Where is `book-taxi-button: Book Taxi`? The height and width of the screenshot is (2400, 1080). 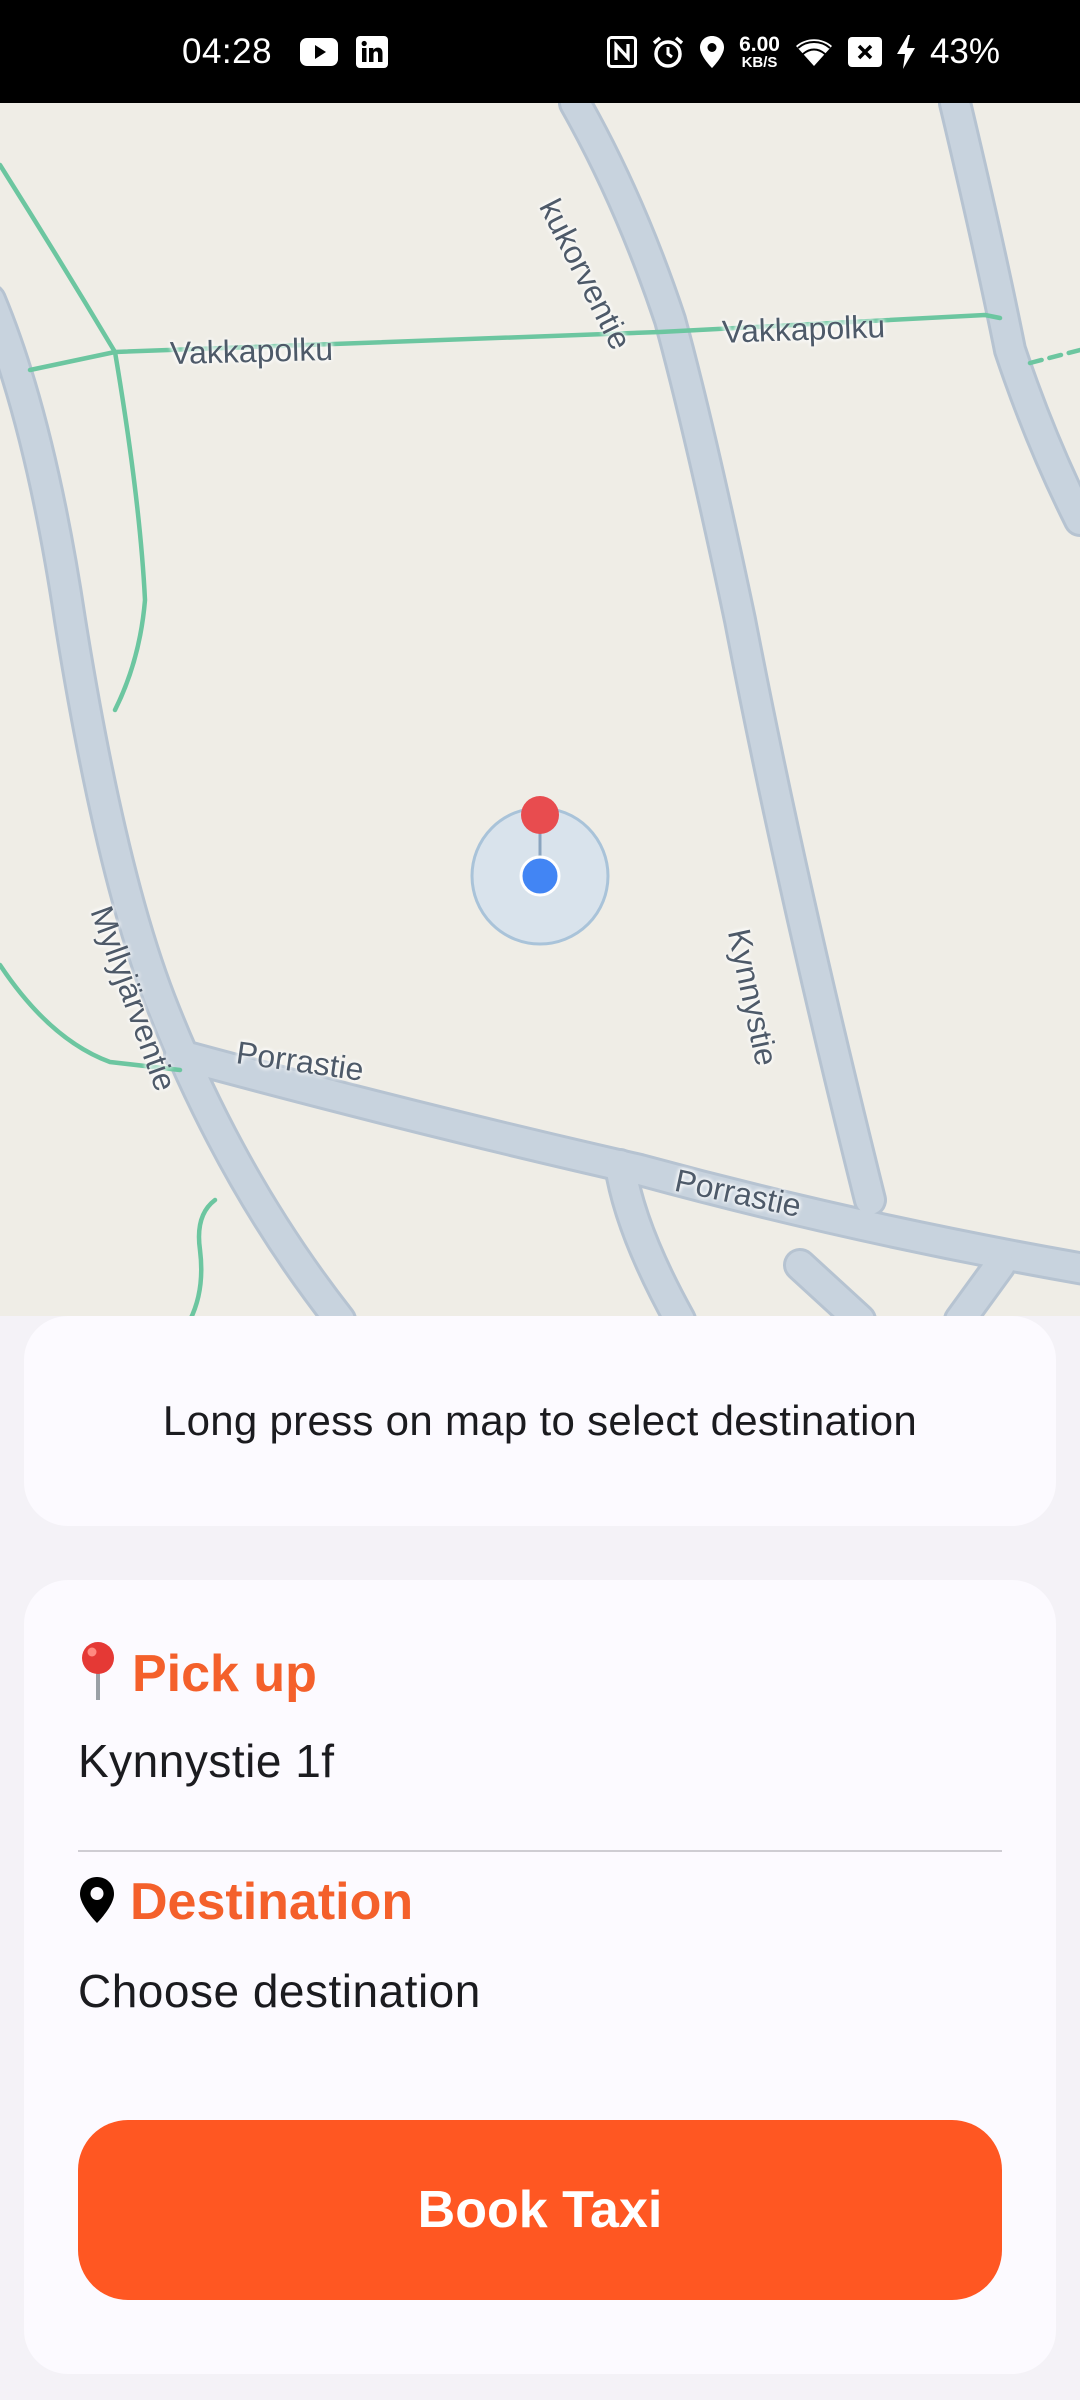 book-taxi-button: Book Taxi is located at coordinates (540, 2210).